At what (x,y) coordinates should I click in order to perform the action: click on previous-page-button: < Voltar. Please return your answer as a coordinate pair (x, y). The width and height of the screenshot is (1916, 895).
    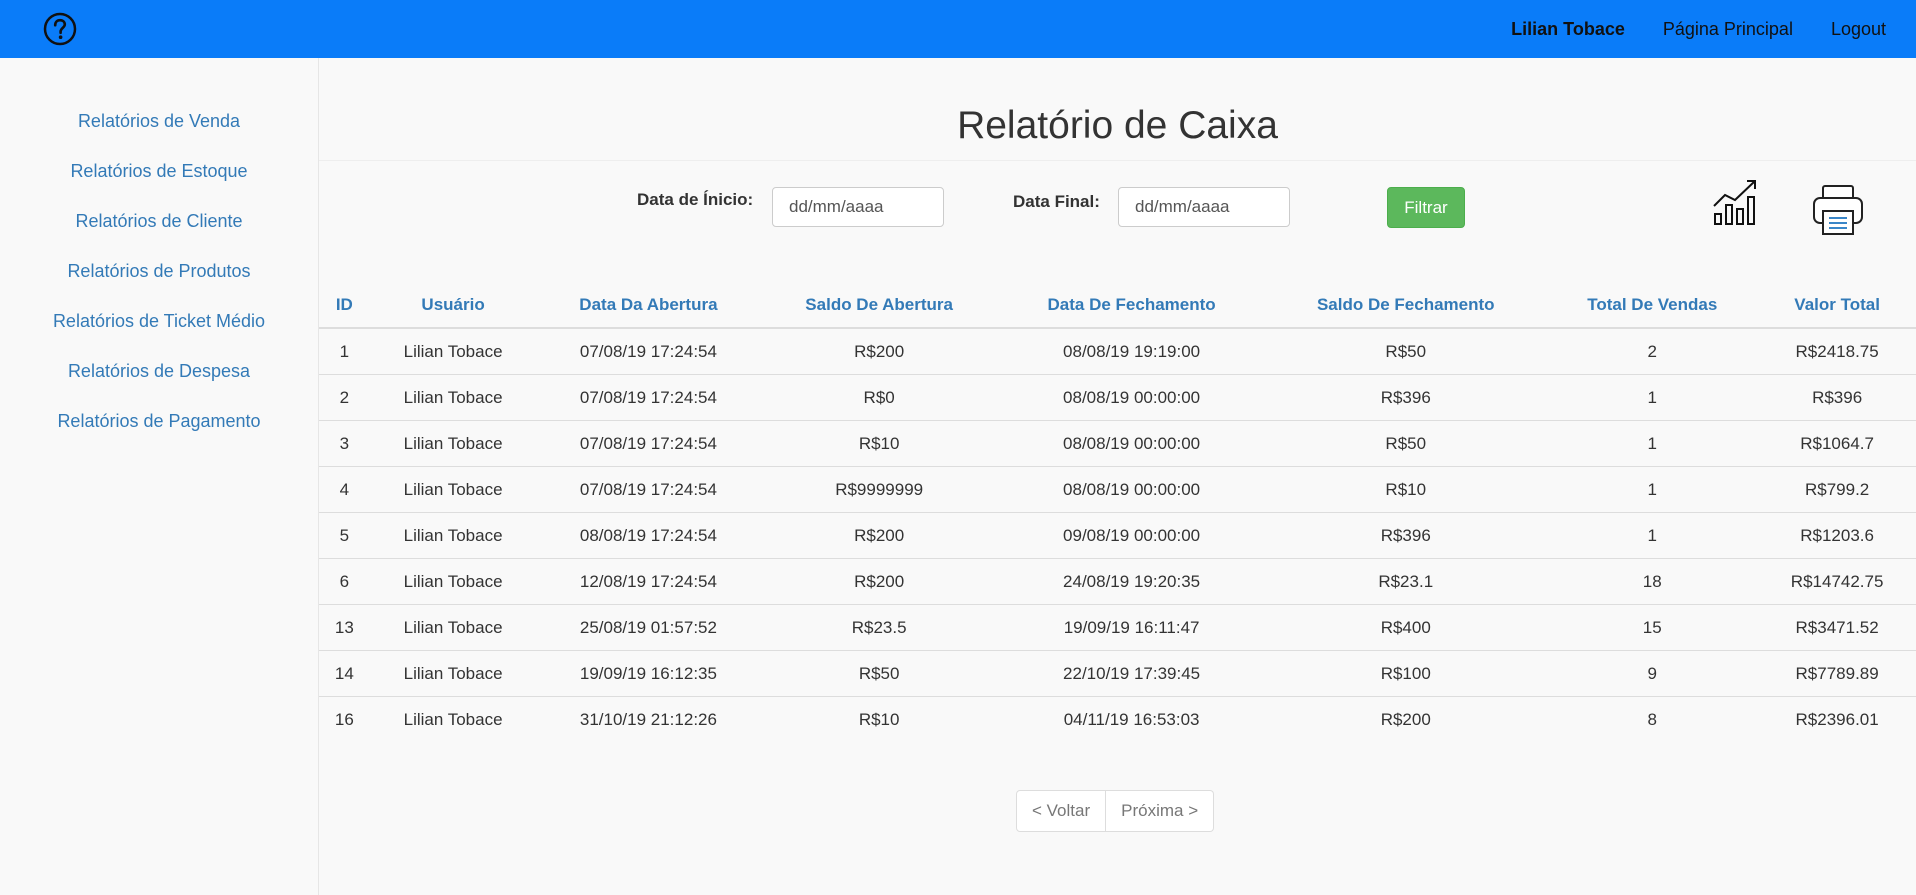
    Looking at the image, I should click on (1061, 811).